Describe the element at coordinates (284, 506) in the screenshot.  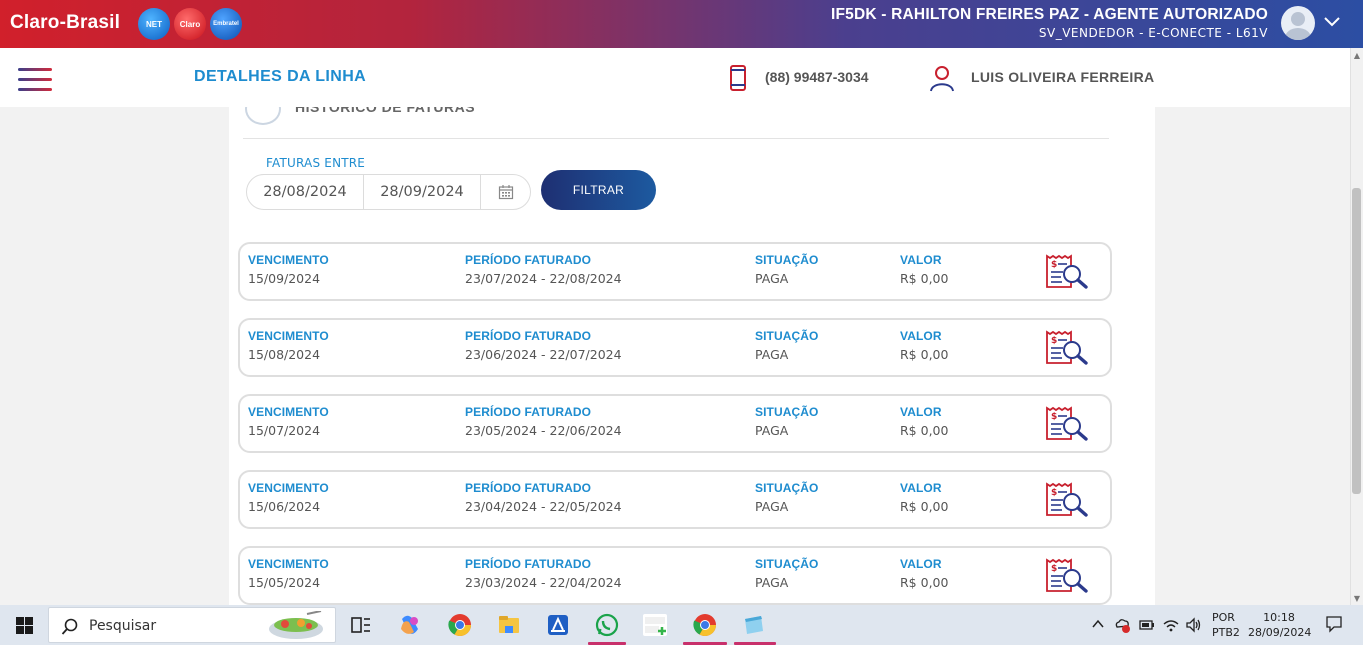
I see `due-value: 15/06/2024` at that location.